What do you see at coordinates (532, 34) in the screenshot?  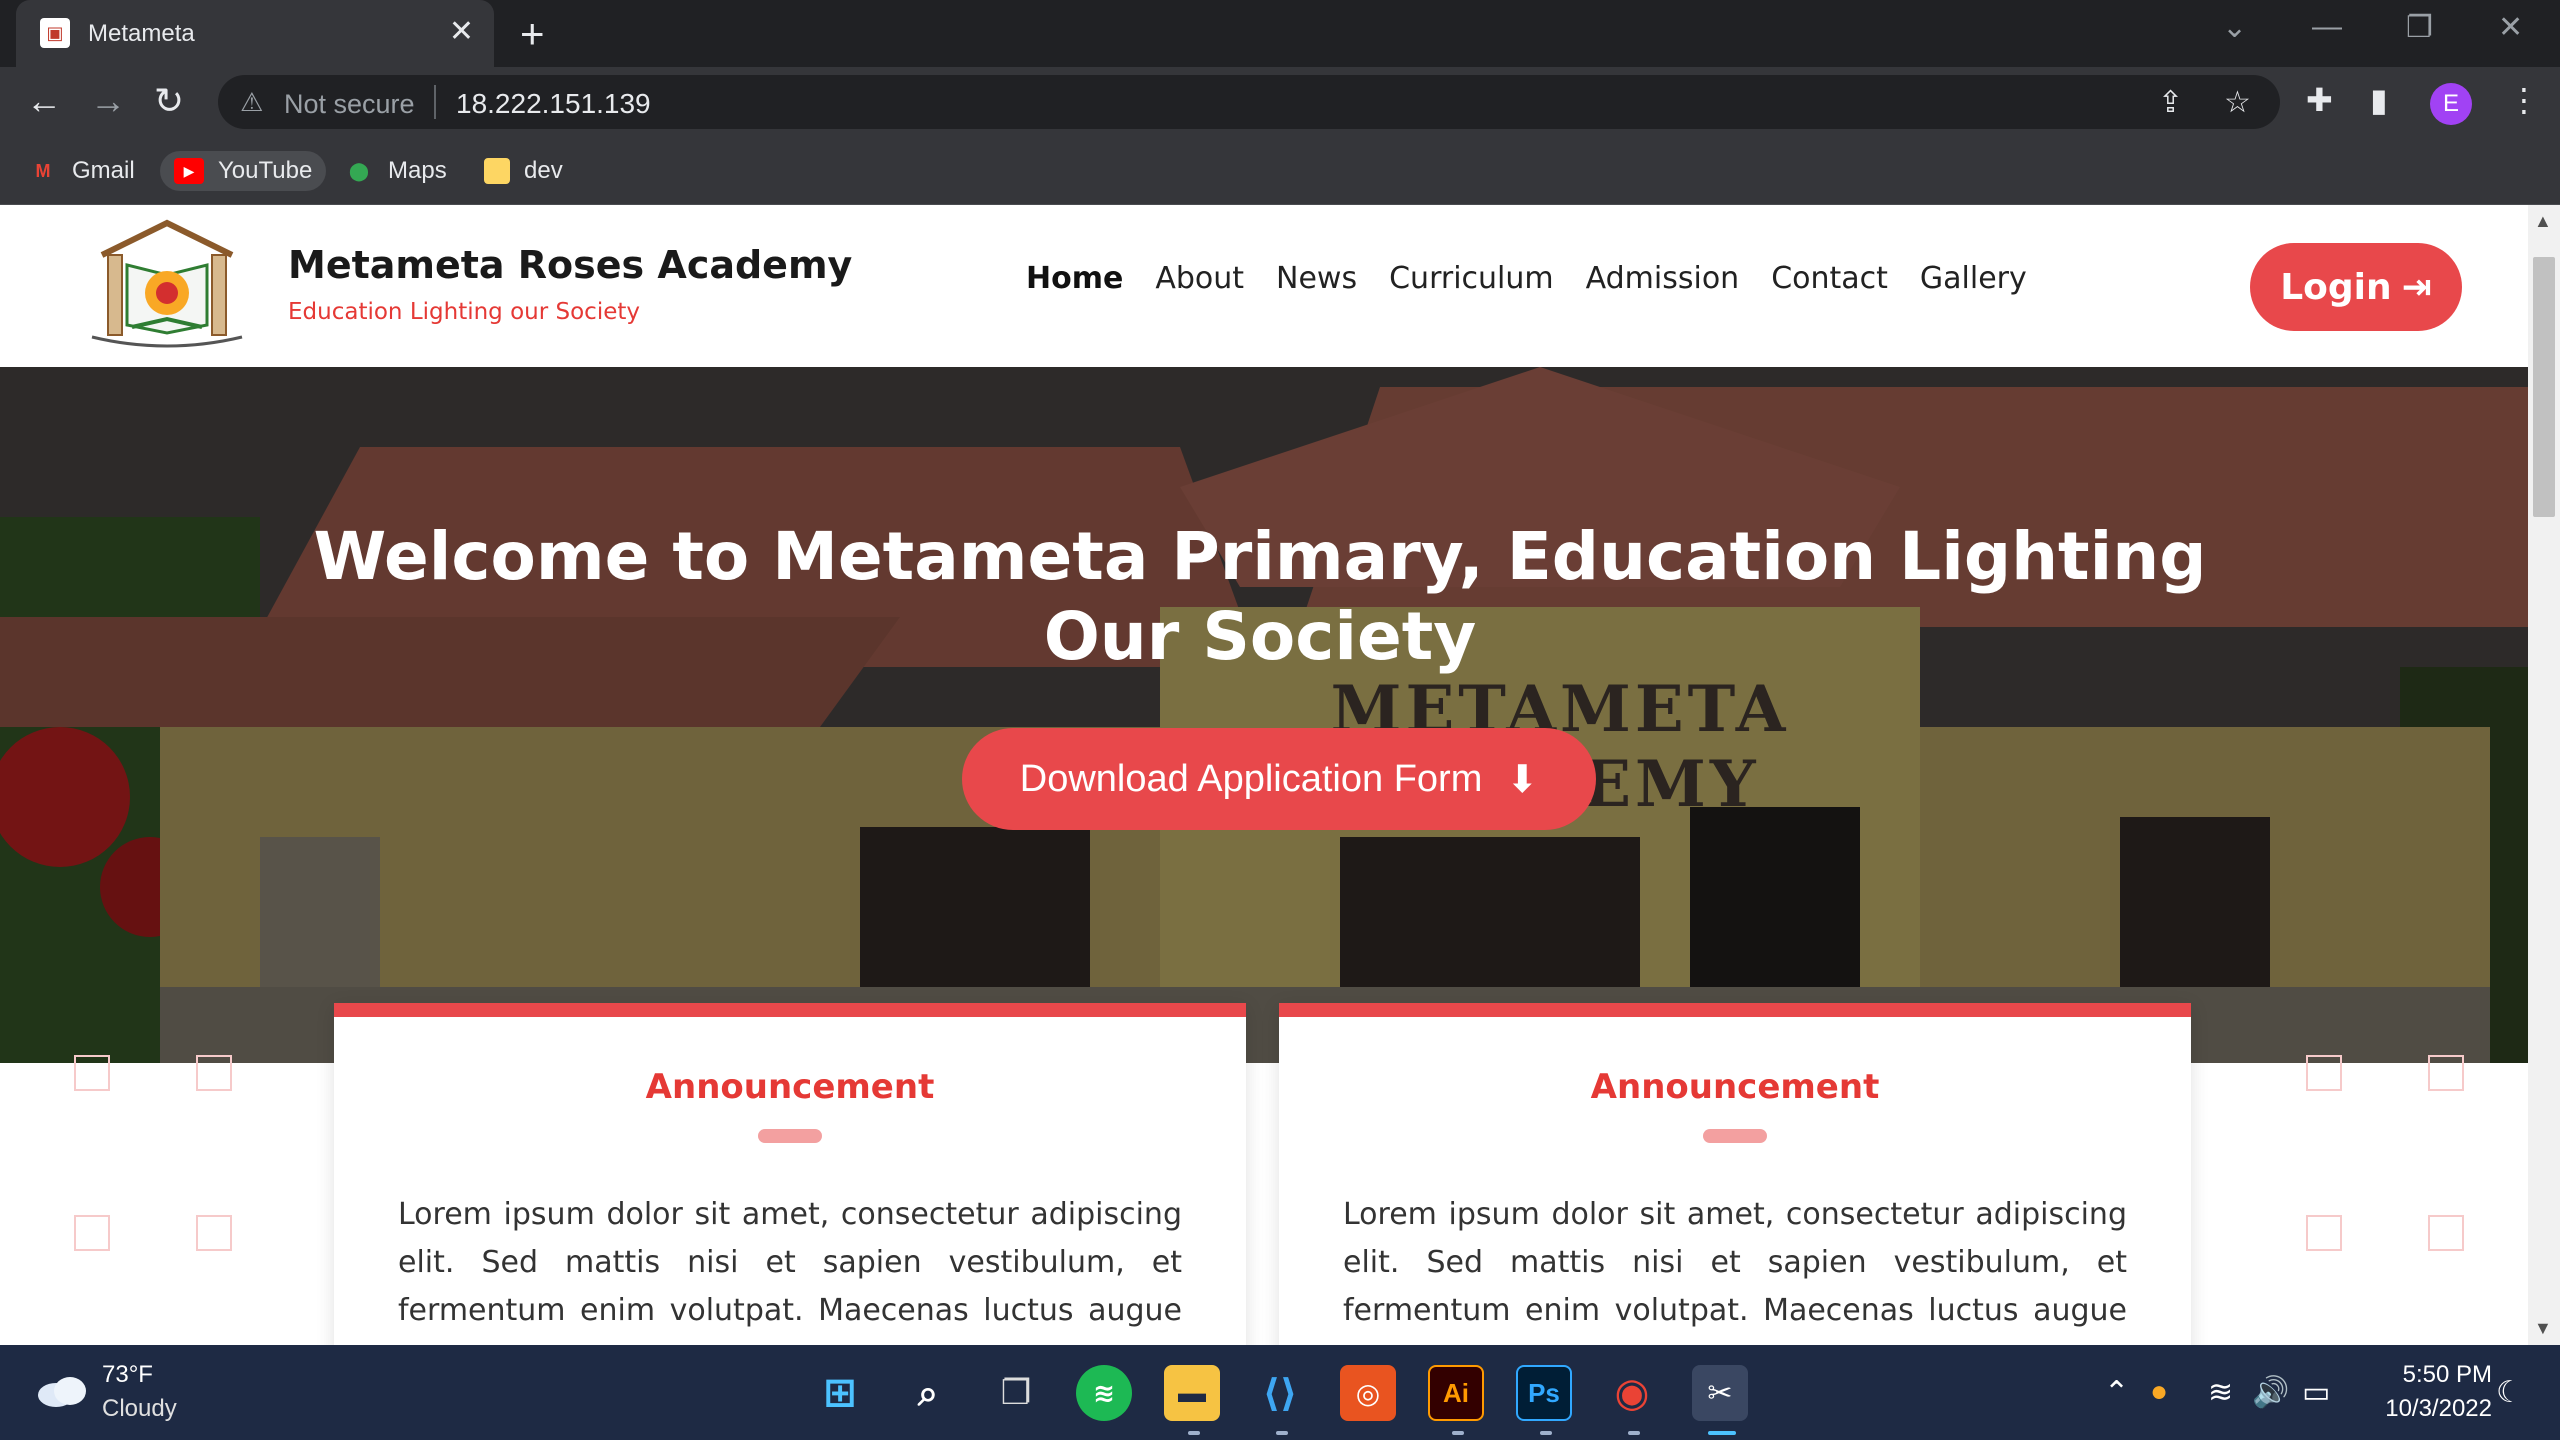 I see `new-tab-button: +` at bounding box center [532, 34].